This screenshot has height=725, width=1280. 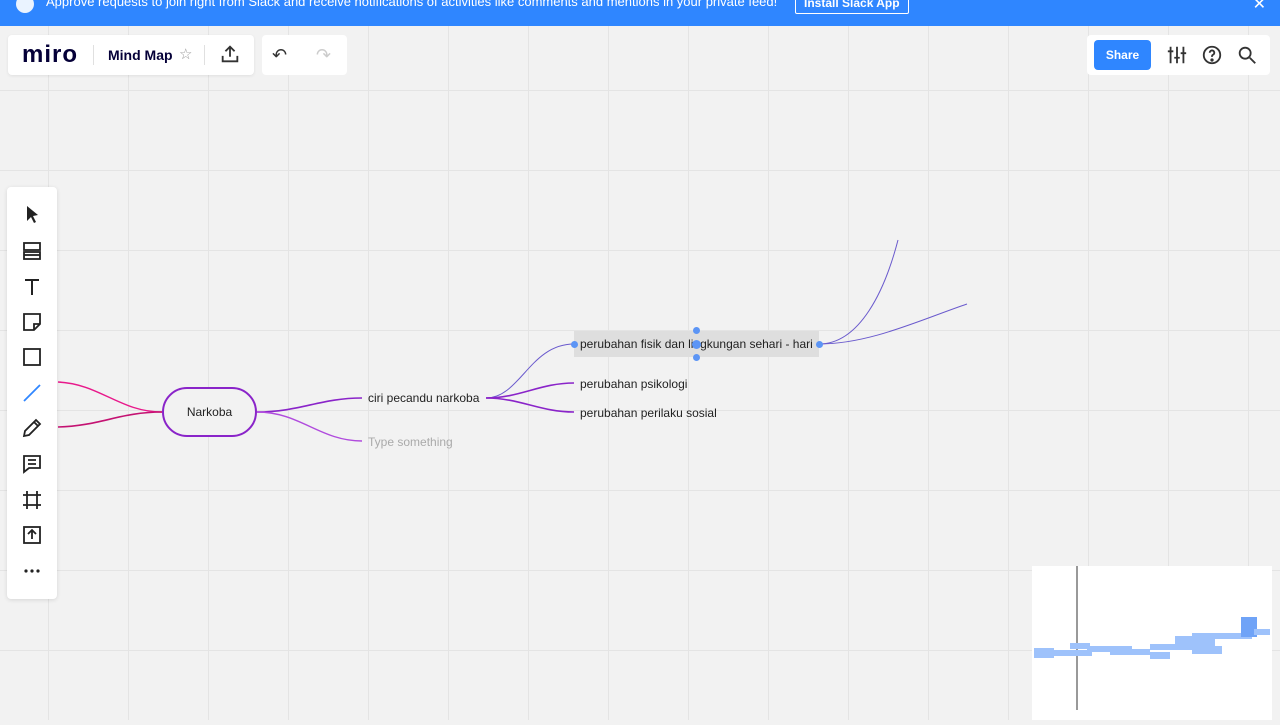 I want to click on install-slack-button: Install Slack App, so click(x=852, y=7).